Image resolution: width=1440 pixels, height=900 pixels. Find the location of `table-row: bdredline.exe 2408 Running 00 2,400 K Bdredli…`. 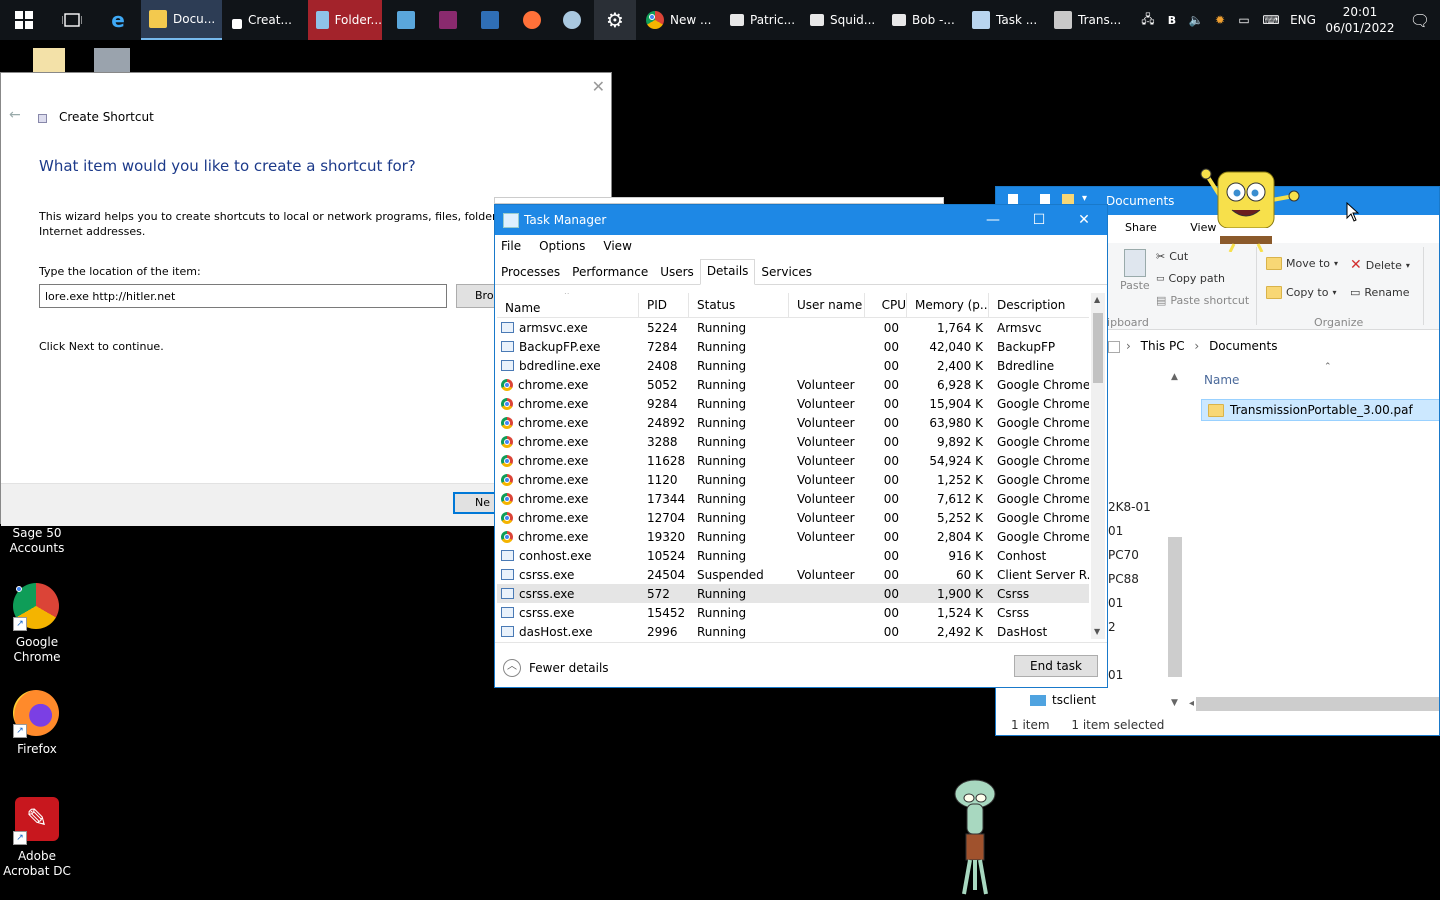

table-row: bdredline.exe 2408 Running 00 2,400 K Bdredli… is located at coordinates (793, 365).